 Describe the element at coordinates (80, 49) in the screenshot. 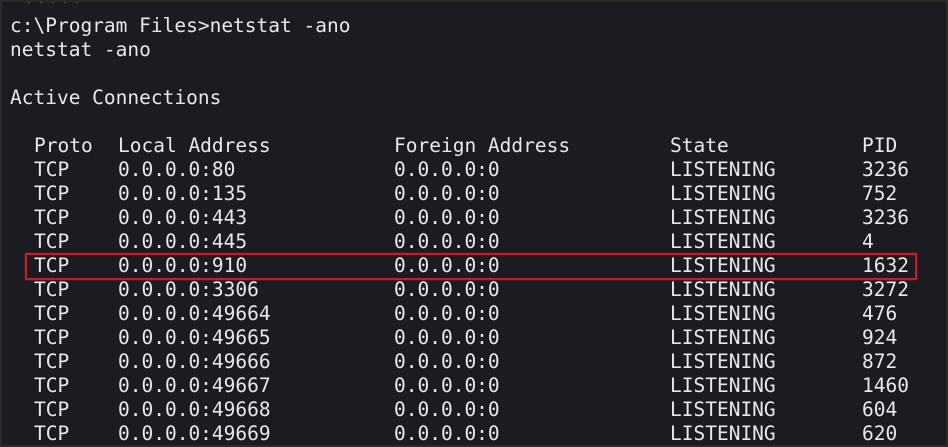

I see `command-echo-line: netstat -ano` at that location.